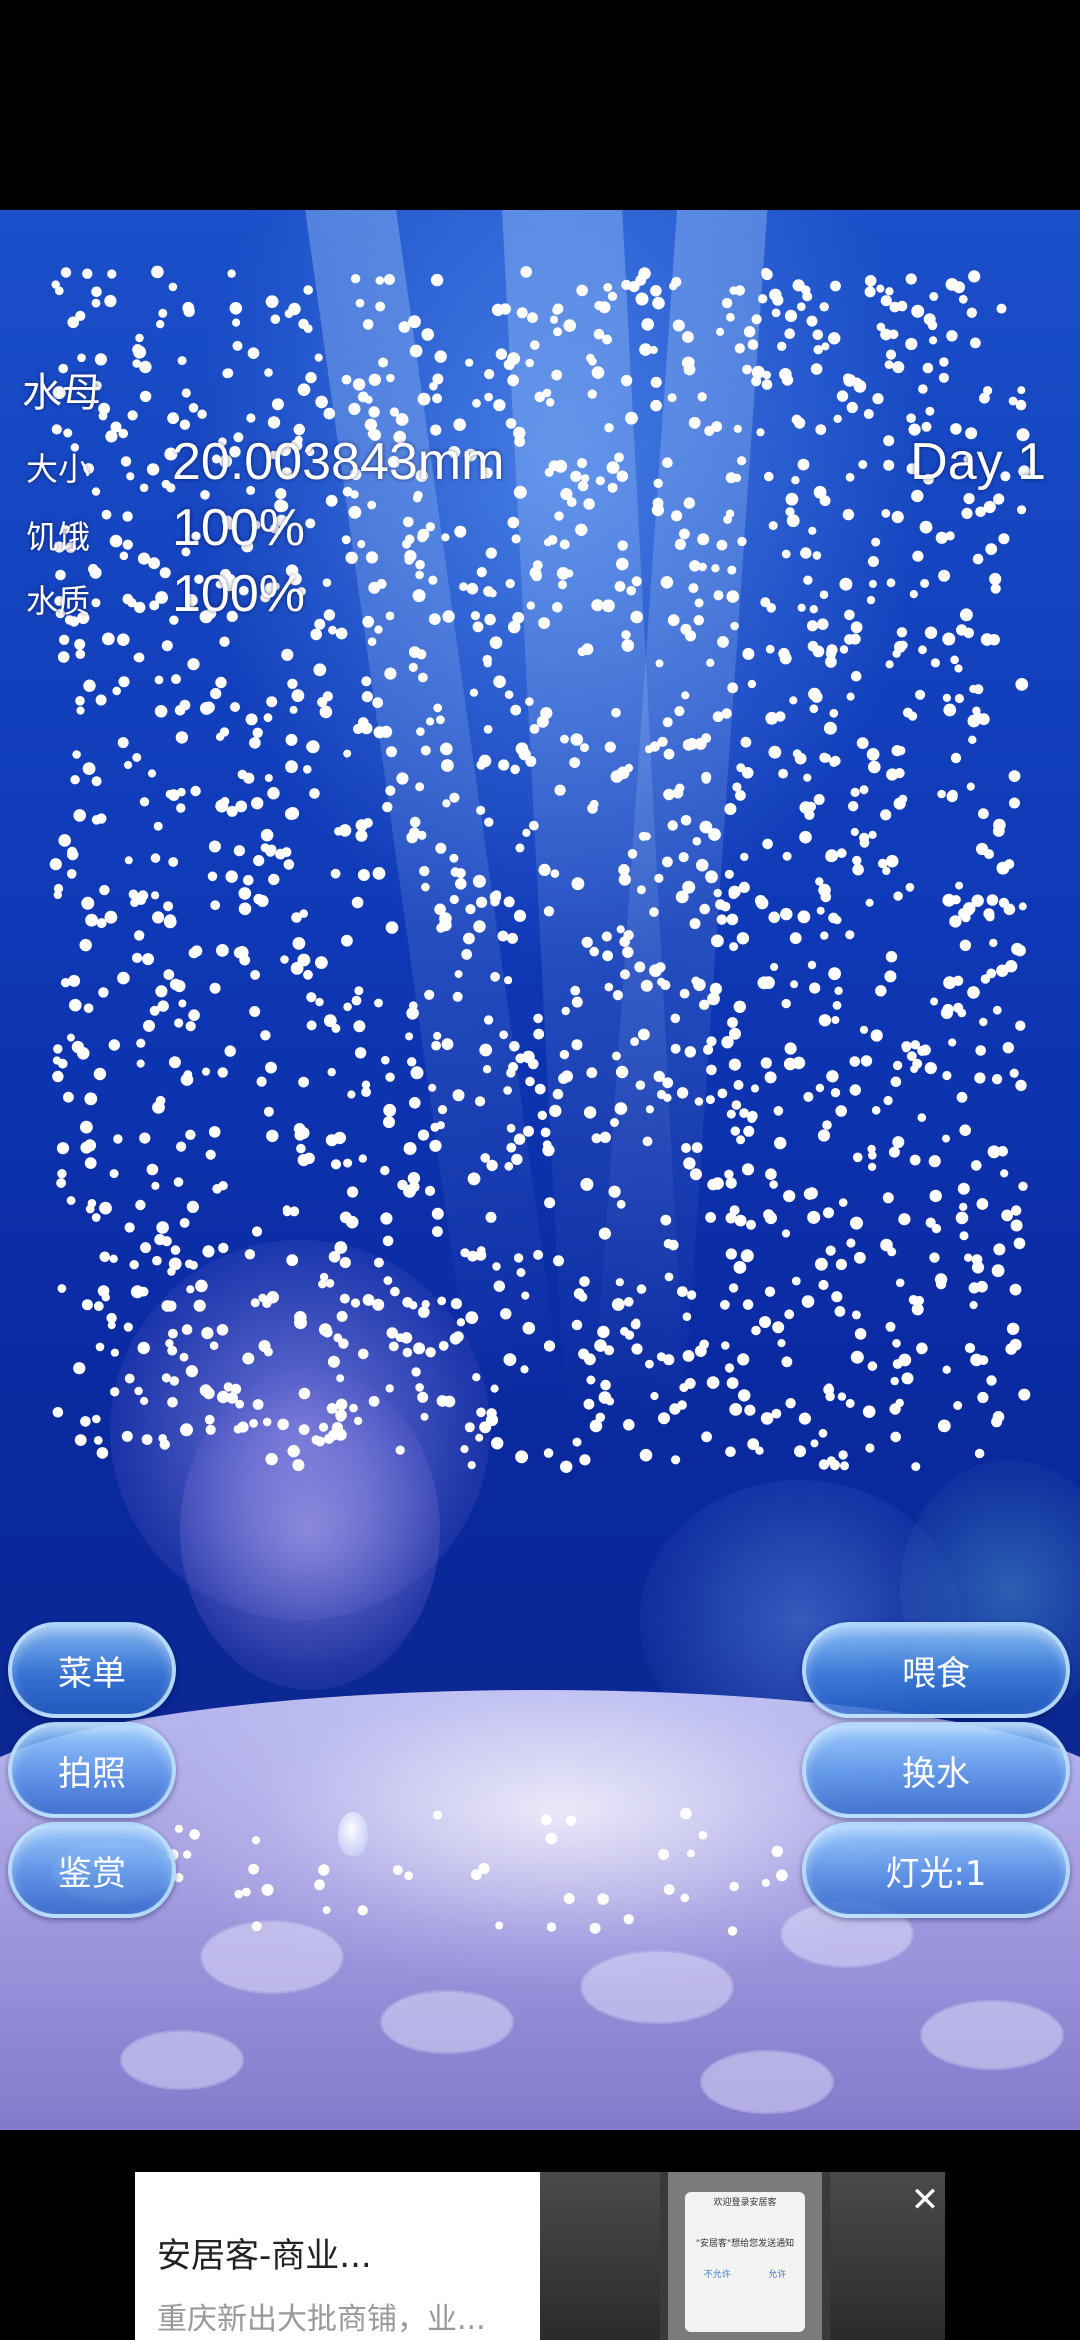  I want to click on creature-title: 水母, so click(62, 393).